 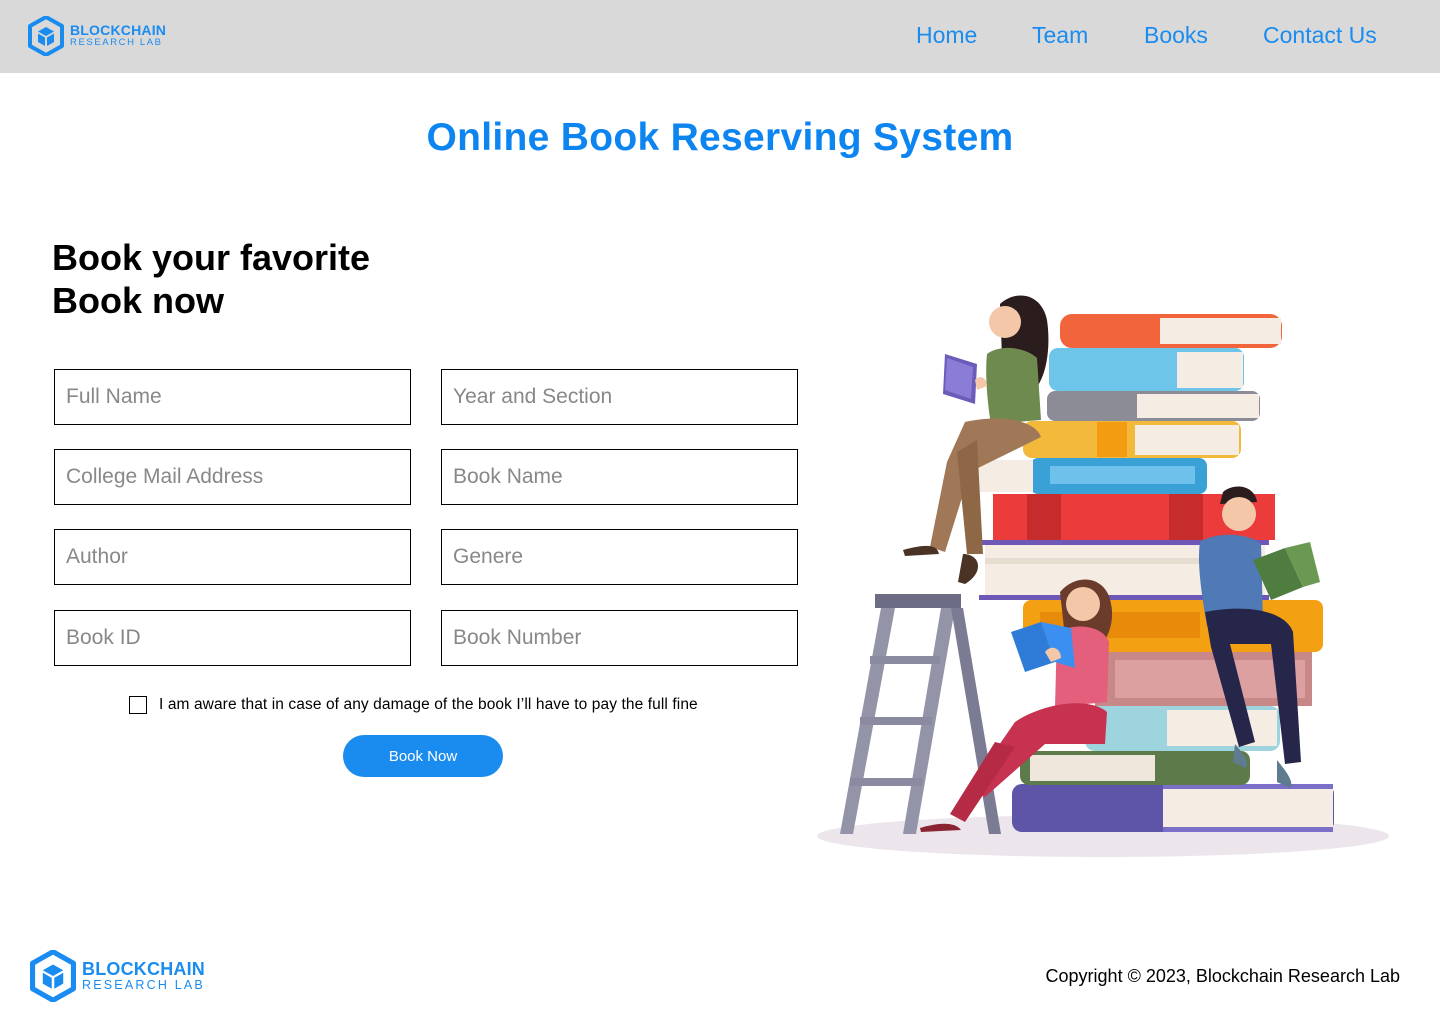 I want to click on nav-books-link: Books, so click(x=1176, y=35).